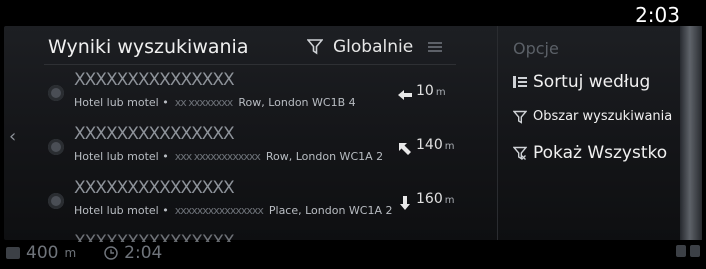  I want to click on filter-clear-icon, so click(520, 153).